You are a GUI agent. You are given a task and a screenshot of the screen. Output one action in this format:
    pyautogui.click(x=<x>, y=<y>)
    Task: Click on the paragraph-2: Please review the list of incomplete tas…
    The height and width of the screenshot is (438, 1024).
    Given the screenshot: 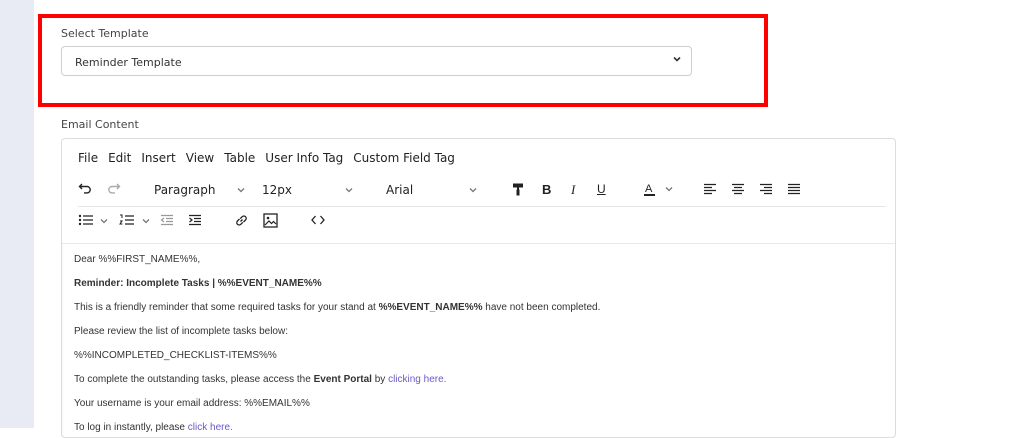 What is the action you would take?
    pyautogui.click(x=181, y=331)
    